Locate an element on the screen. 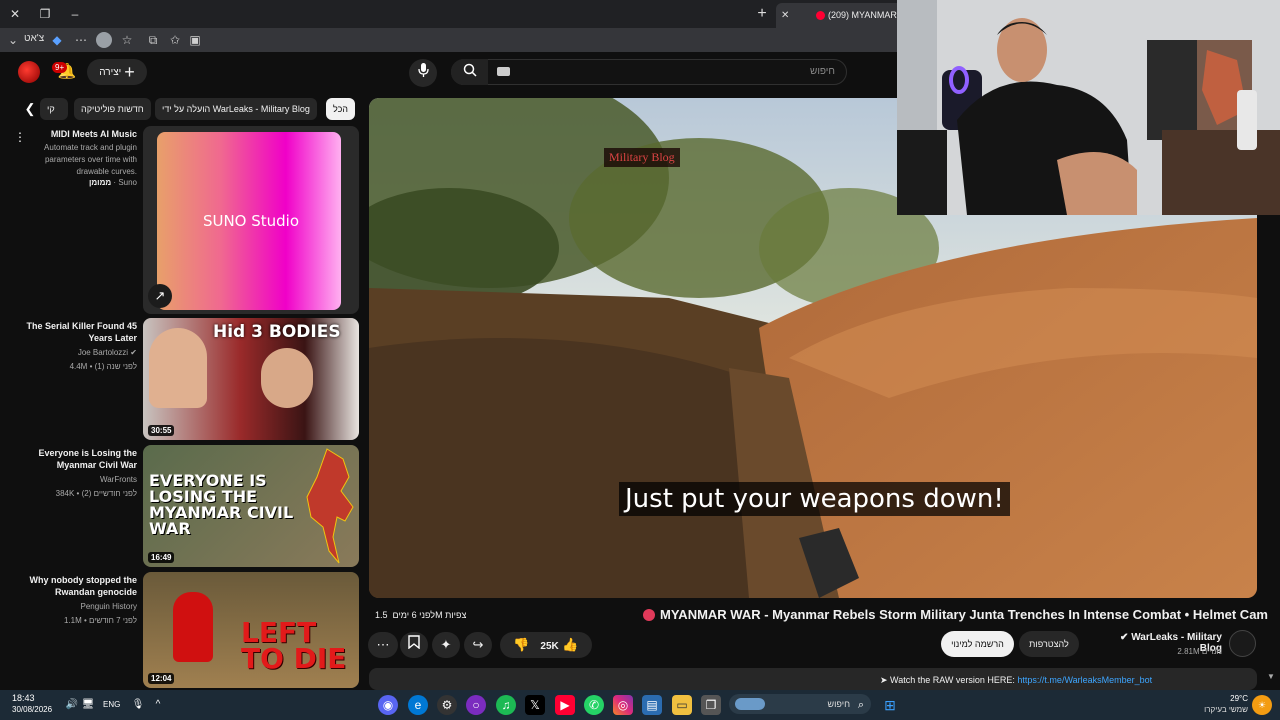  task-view-icon: ❐ is located at coordinates (711, 705).